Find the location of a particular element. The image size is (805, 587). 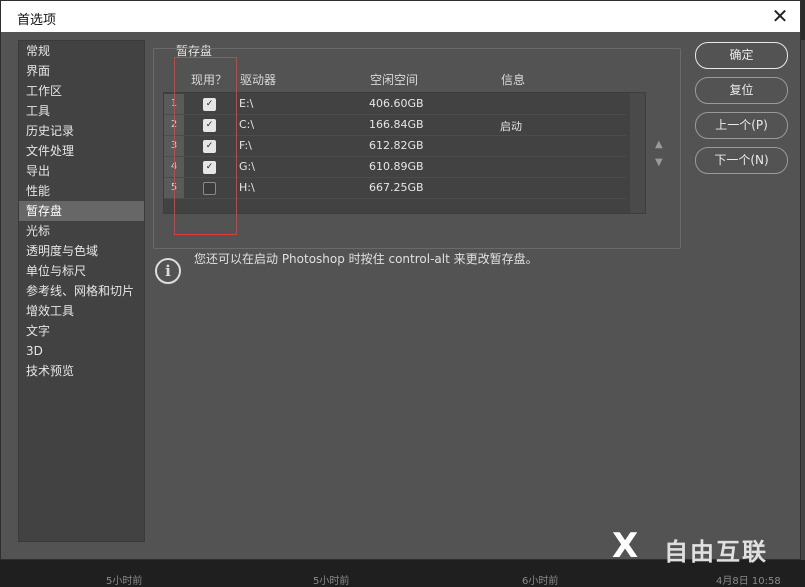

sidebar-item: 增效工具 is located at coordinates (81, 311).